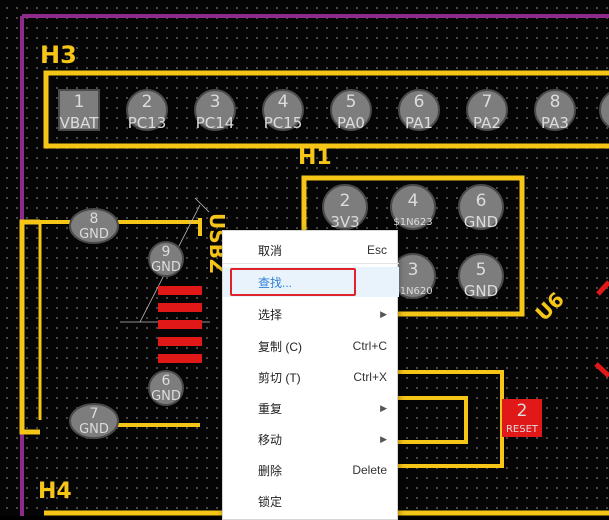 The width and height of the screenshot is (609, 520). What do you see at coordinates (344, 222) in the screenshot?
I see `pad-net-name: 3V3` at bounding box center [344, 222].